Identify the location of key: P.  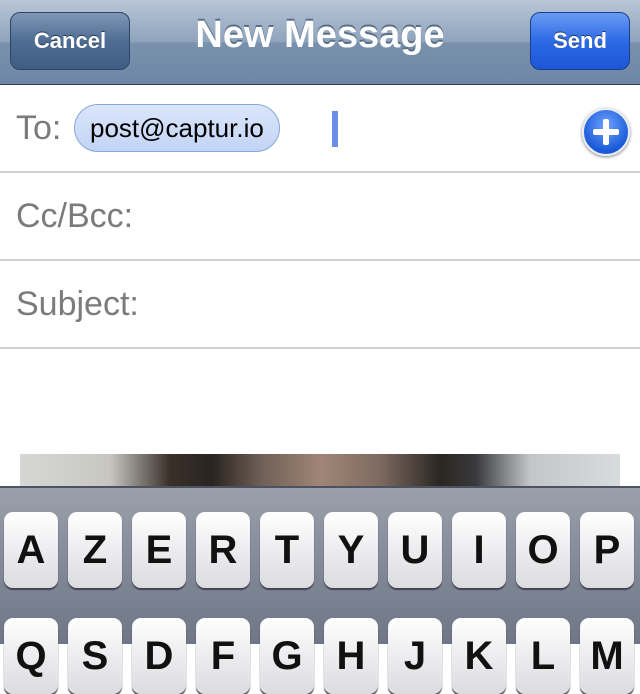
(607, 550).